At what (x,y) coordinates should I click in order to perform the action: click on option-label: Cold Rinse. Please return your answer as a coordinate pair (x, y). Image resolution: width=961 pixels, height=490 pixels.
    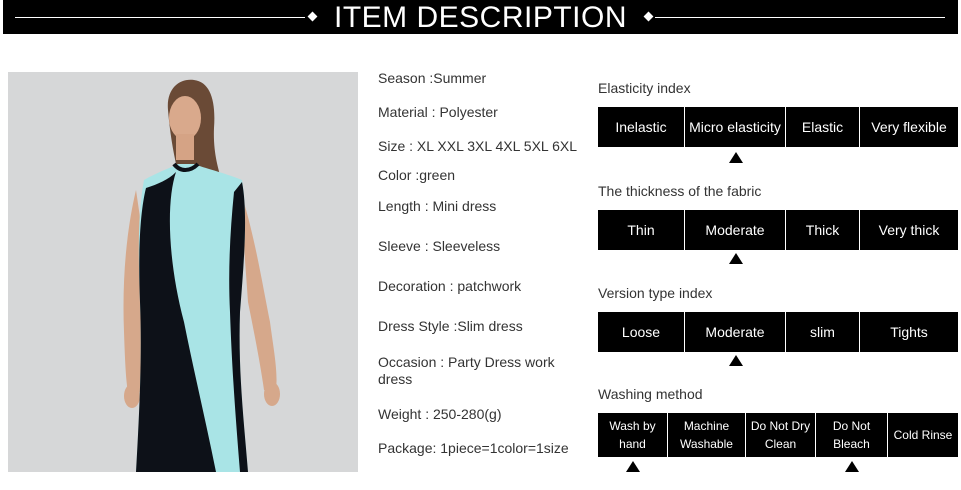
    Looking at the image, I should click on (923, 435).